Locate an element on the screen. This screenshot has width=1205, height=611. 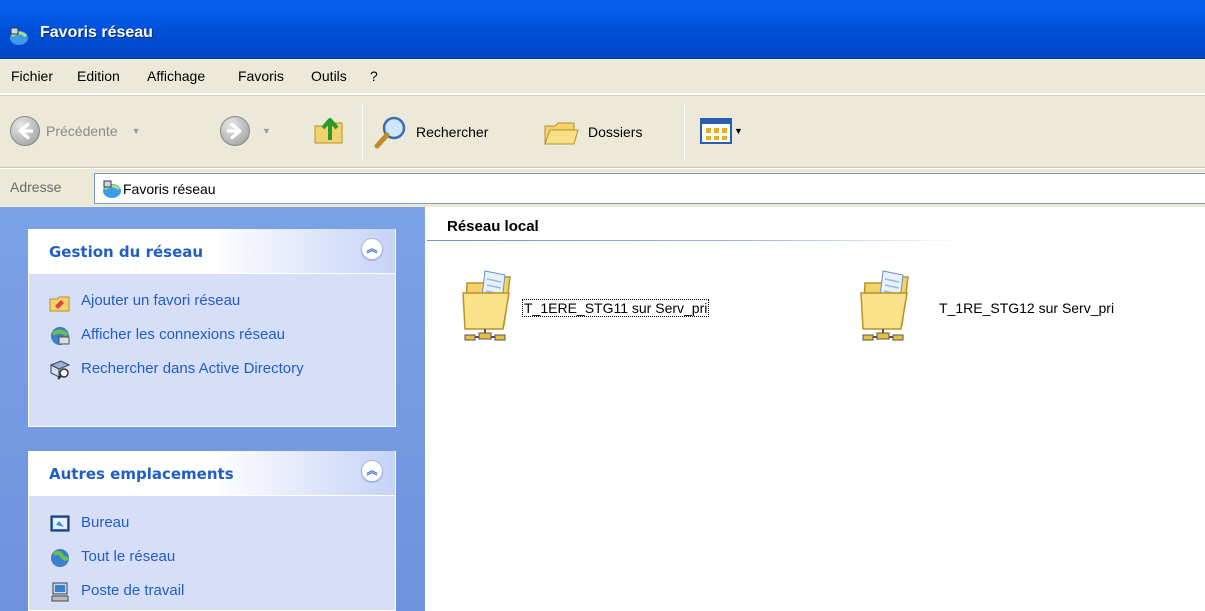
panel-header: Gestion du réseau ︽ is located at coordinates (212, 251).